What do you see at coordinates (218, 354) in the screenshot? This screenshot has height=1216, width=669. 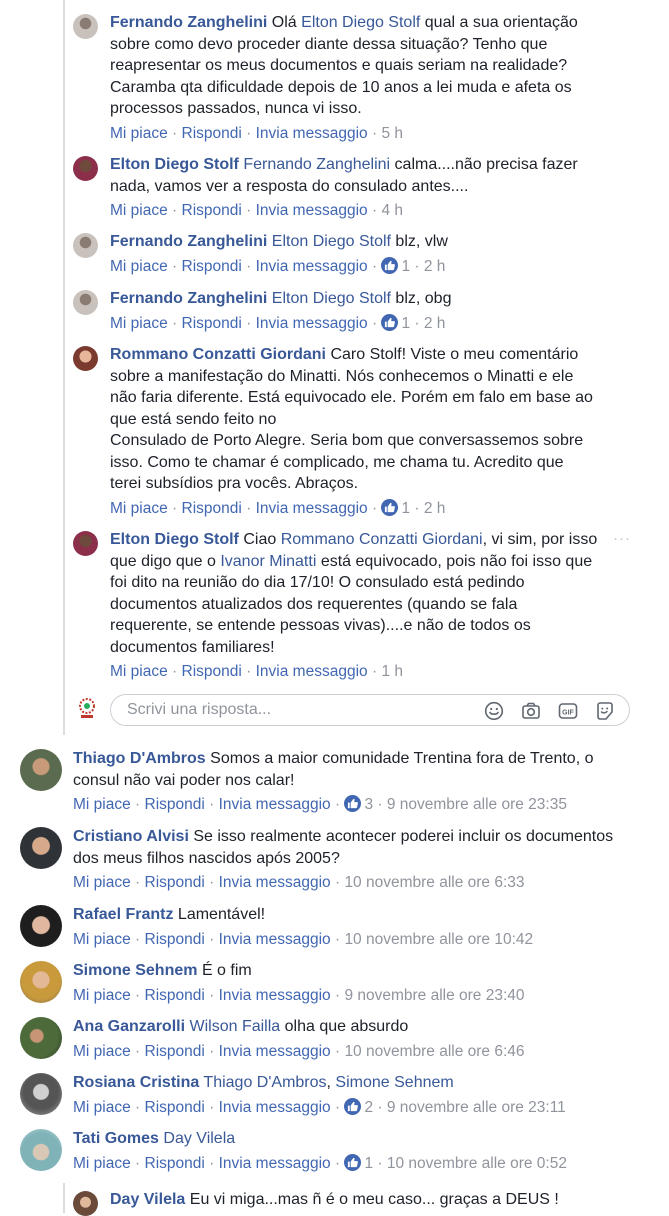 I see `commenter-name: Rommano Conzatti Giordani` at bounding box center [218, 354].